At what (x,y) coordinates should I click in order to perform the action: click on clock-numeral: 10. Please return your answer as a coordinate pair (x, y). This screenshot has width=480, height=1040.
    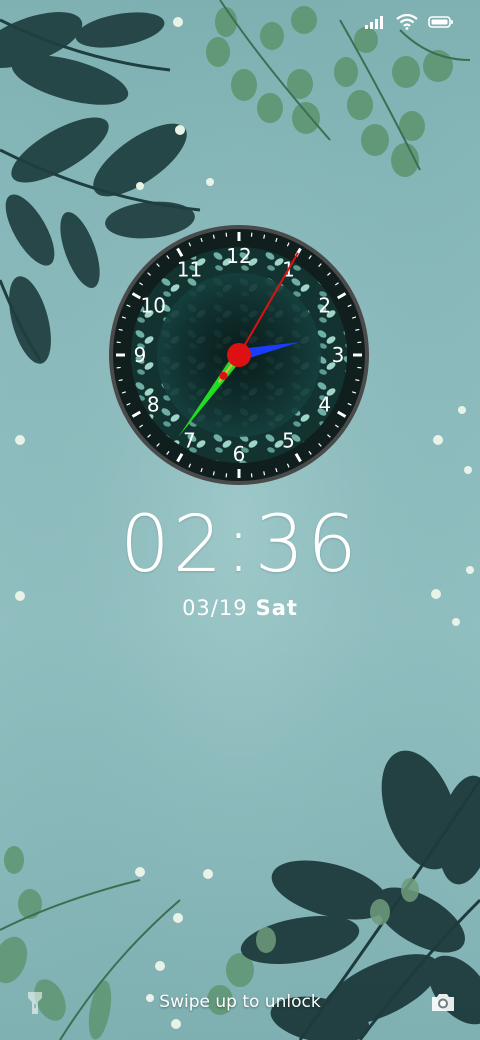
    Looking at the image, I should click on (153, 306).